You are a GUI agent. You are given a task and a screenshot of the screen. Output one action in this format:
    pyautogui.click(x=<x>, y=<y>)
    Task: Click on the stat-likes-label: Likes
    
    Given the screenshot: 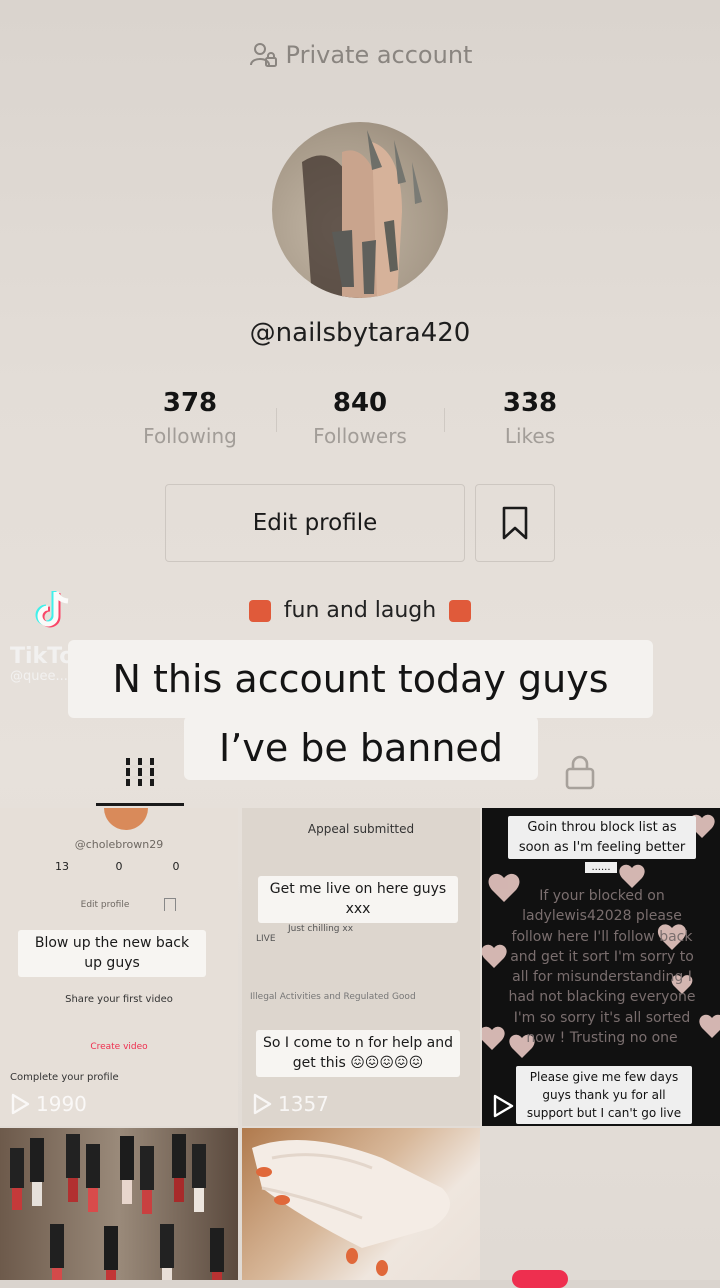 What is the action you would take?
    pyautogui.click(x=530, y=436)
    